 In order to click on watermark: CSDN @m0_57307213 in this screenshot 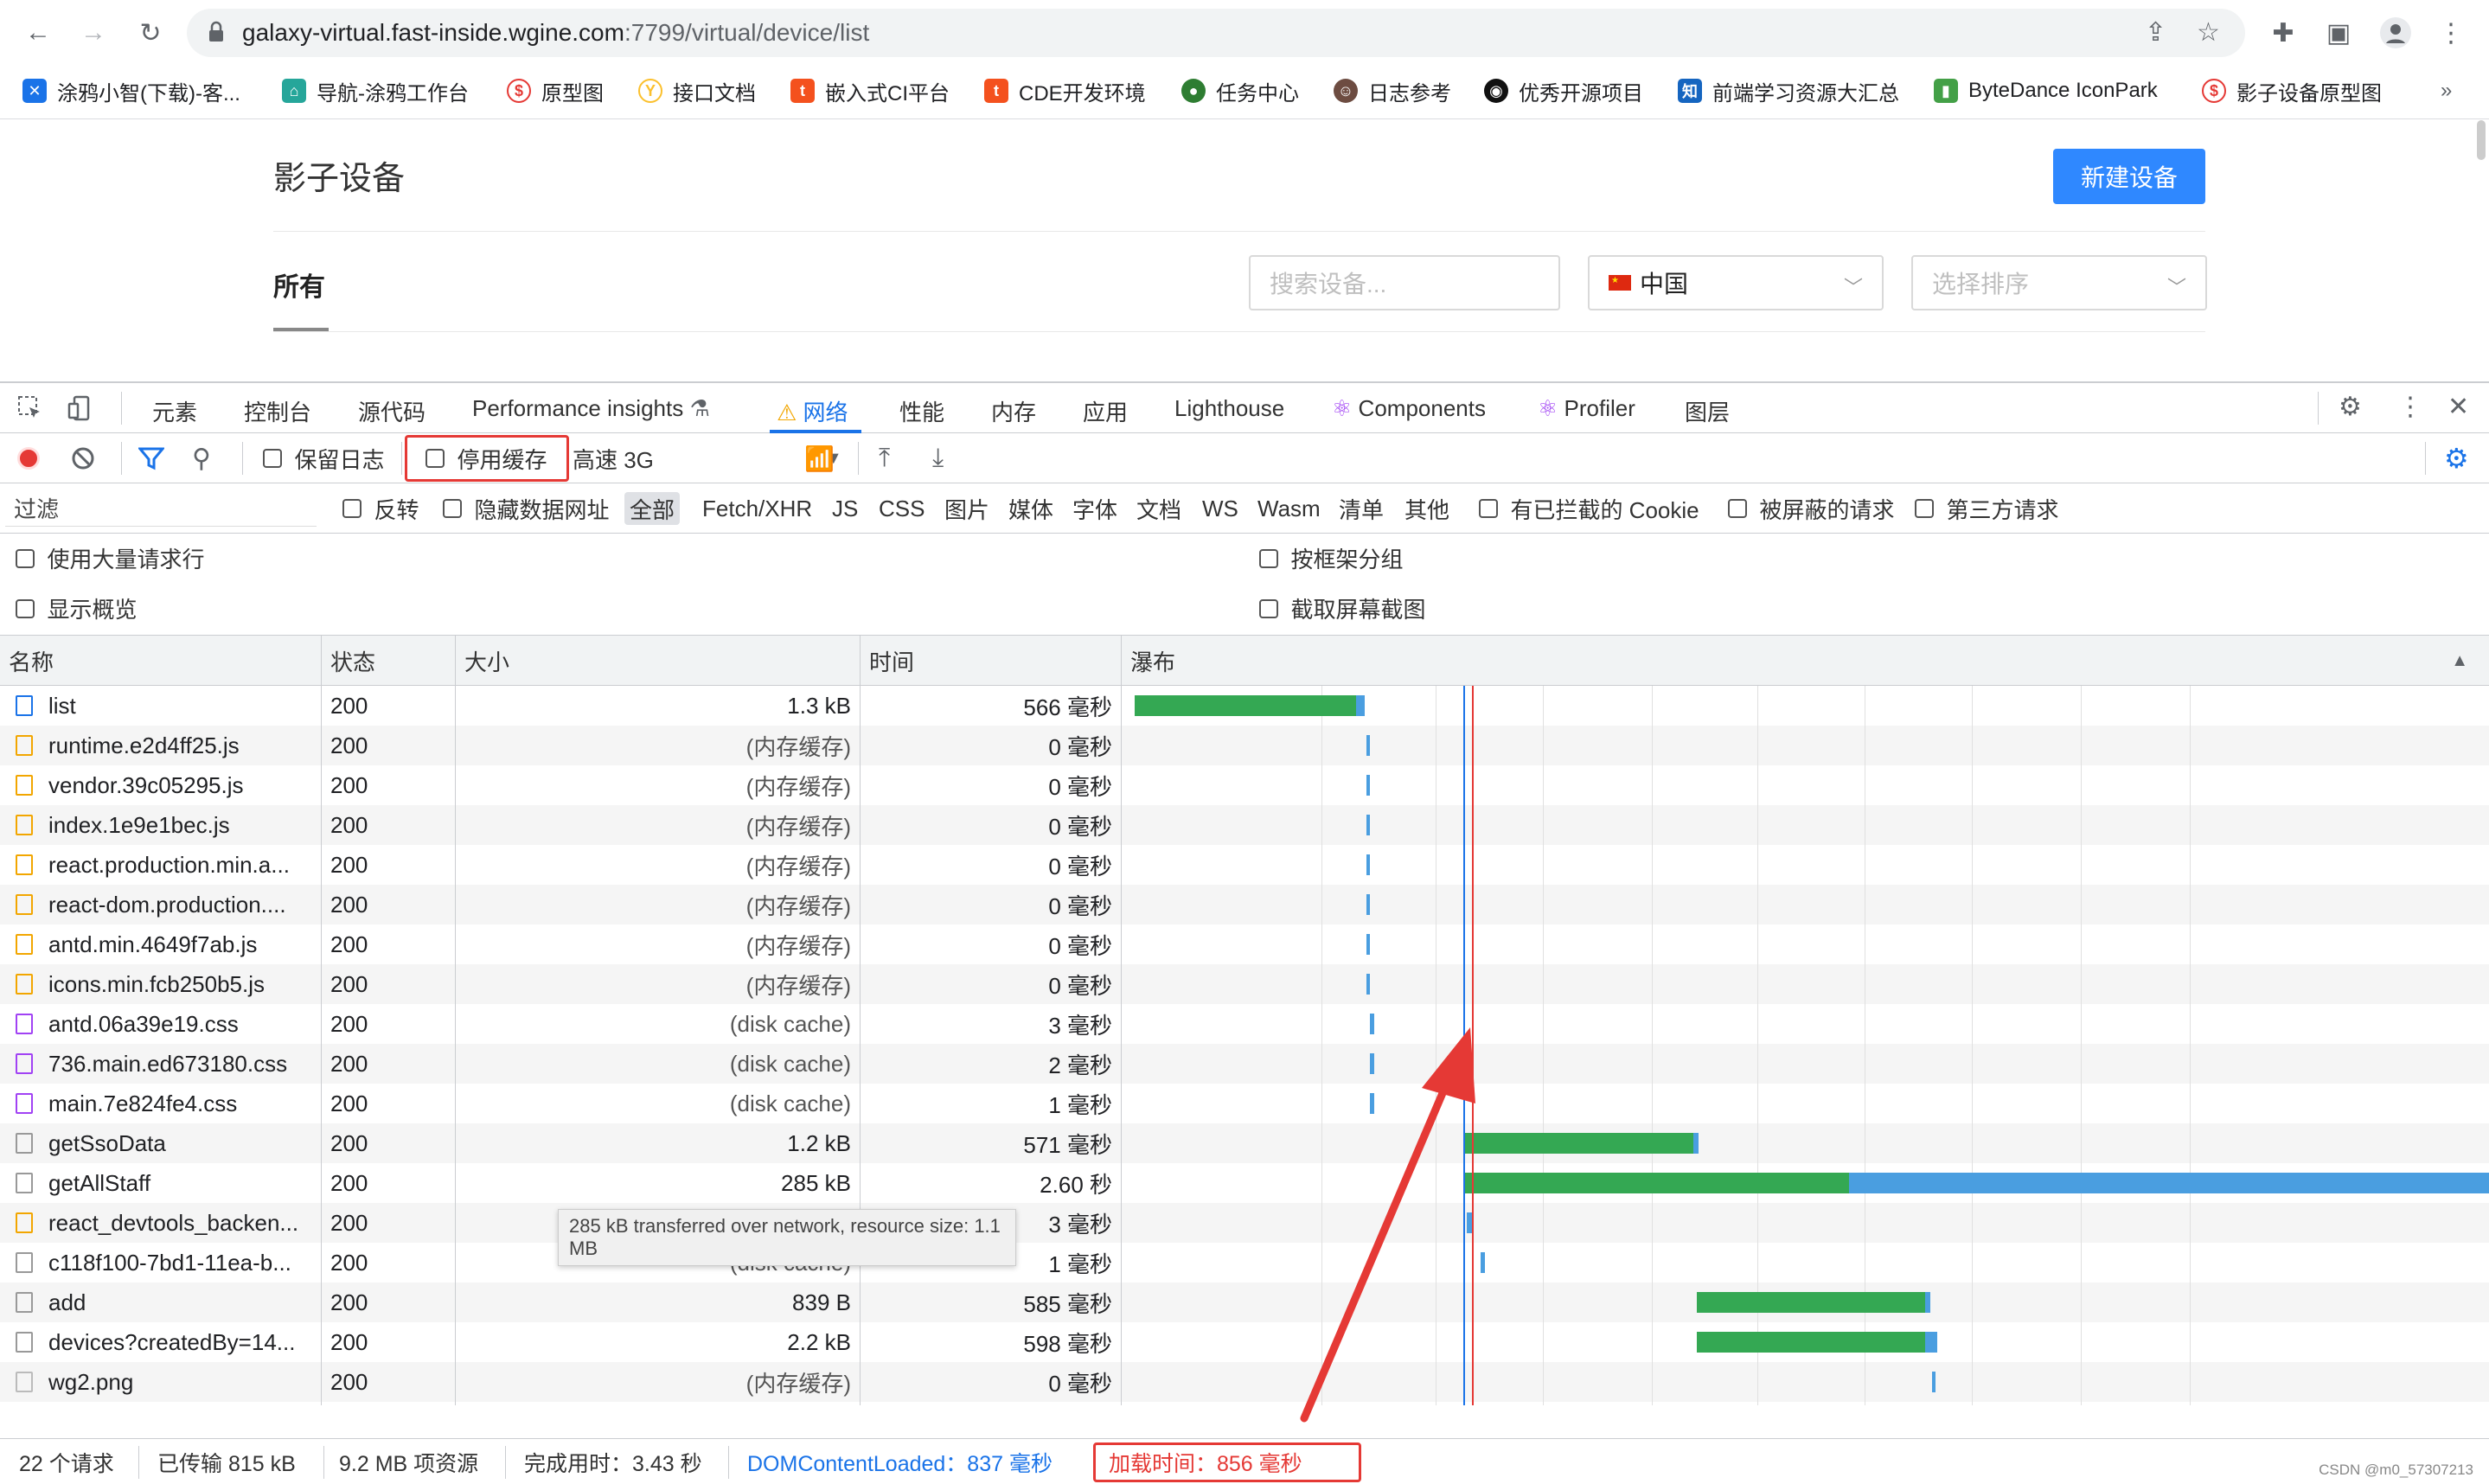, I will do `click(2396, 1470)`.